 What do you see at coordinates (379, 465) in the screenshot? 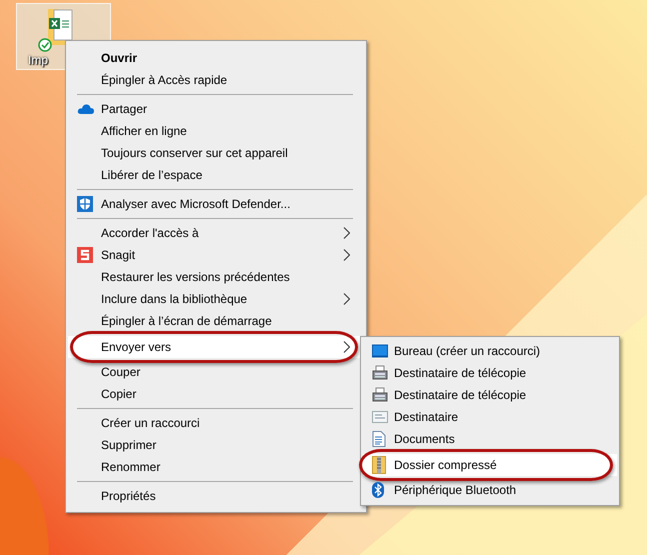
I see `zip-folder-icon` at bounding box center [379, 465].